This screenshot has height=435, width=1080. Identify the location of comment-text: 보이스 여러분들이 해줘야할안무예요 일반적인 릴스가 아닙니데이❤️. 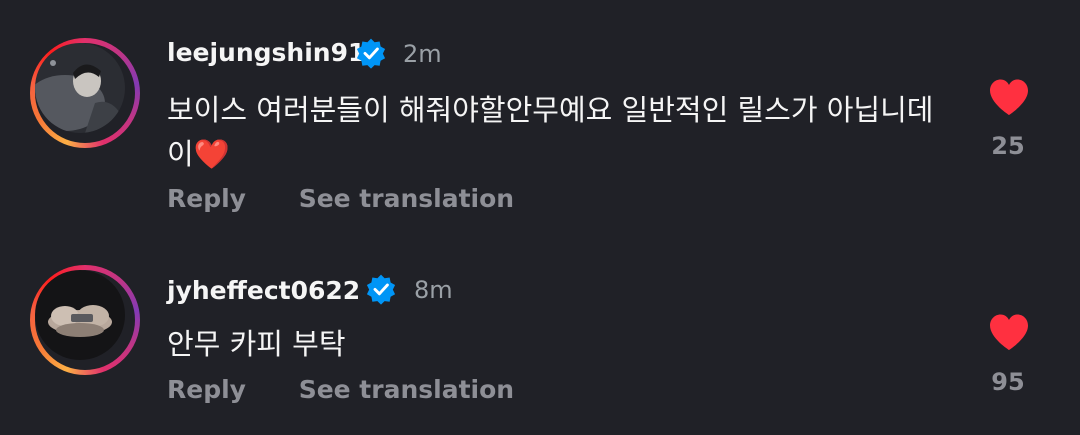
(550, 132).